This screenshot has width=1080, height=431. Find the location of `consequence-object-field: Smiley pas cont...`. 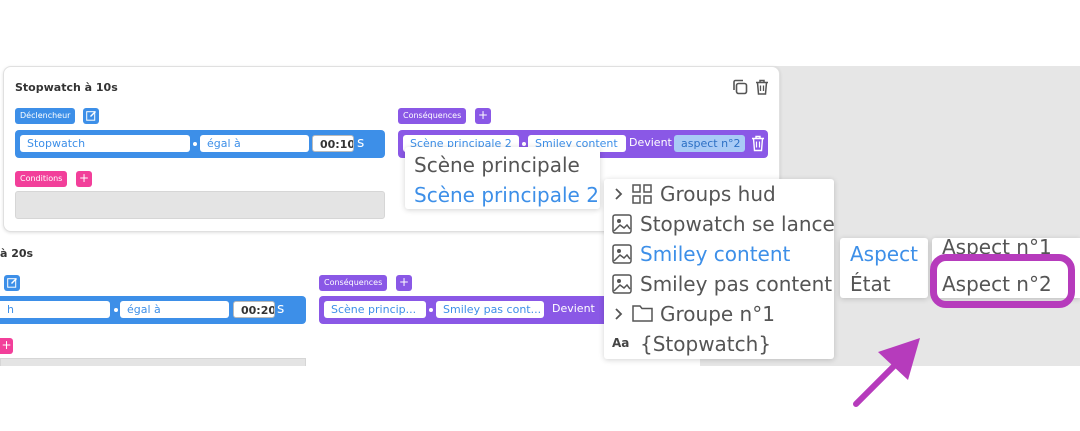

consequence-object-field: Smiley pas cont... is located at coordinates (490, 309).